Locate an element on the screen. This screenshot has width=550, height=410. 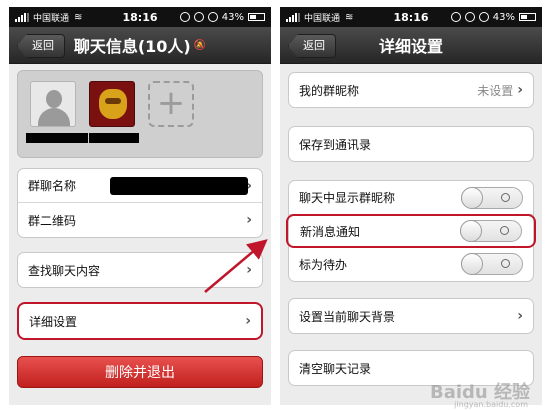
new-message-notify-row: 新消息通知 is located at coordinates (411, 231).